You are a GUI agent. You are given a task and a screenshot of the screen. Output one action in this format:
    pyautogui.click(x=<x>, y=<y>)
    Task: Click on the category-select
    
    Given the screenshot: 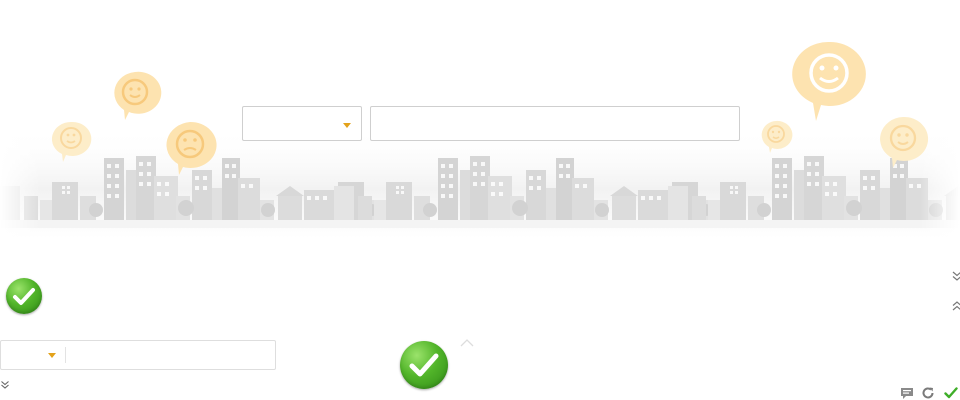 What is the action you would take?
    pyautogui.click(x=302, y=123)
    